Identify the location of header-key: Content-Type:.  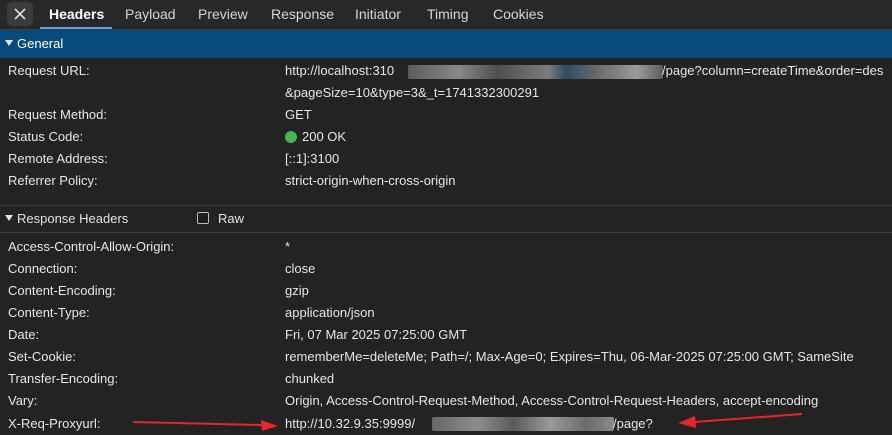
(49, 312).